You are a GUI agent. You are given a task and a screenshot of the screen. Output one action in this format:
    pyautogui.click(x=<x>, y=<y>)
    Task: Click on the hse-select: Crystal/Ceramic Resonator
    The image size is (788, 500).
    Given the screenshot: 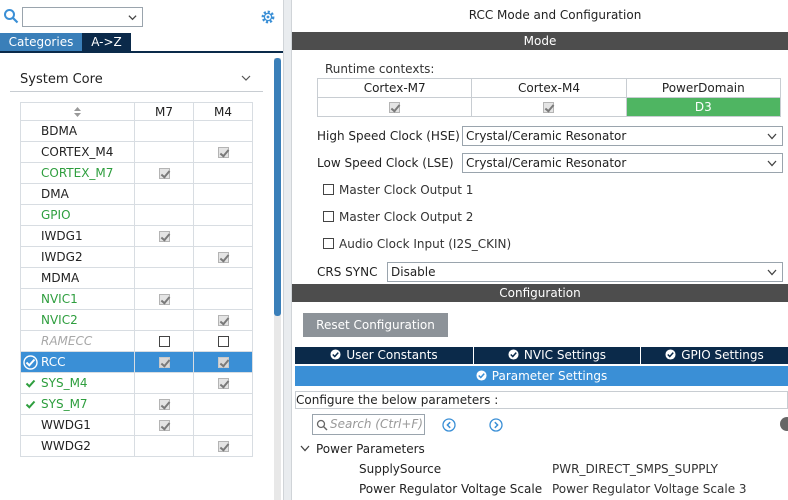 What is the action you would take?
    pyautogui.click(x=622, y=136)
    